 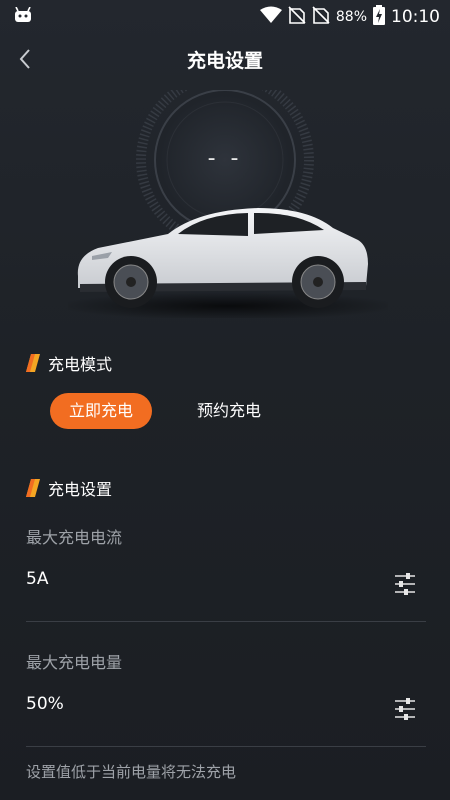 I want to click on section-label: 充电设置, so click(x=80, y=489).